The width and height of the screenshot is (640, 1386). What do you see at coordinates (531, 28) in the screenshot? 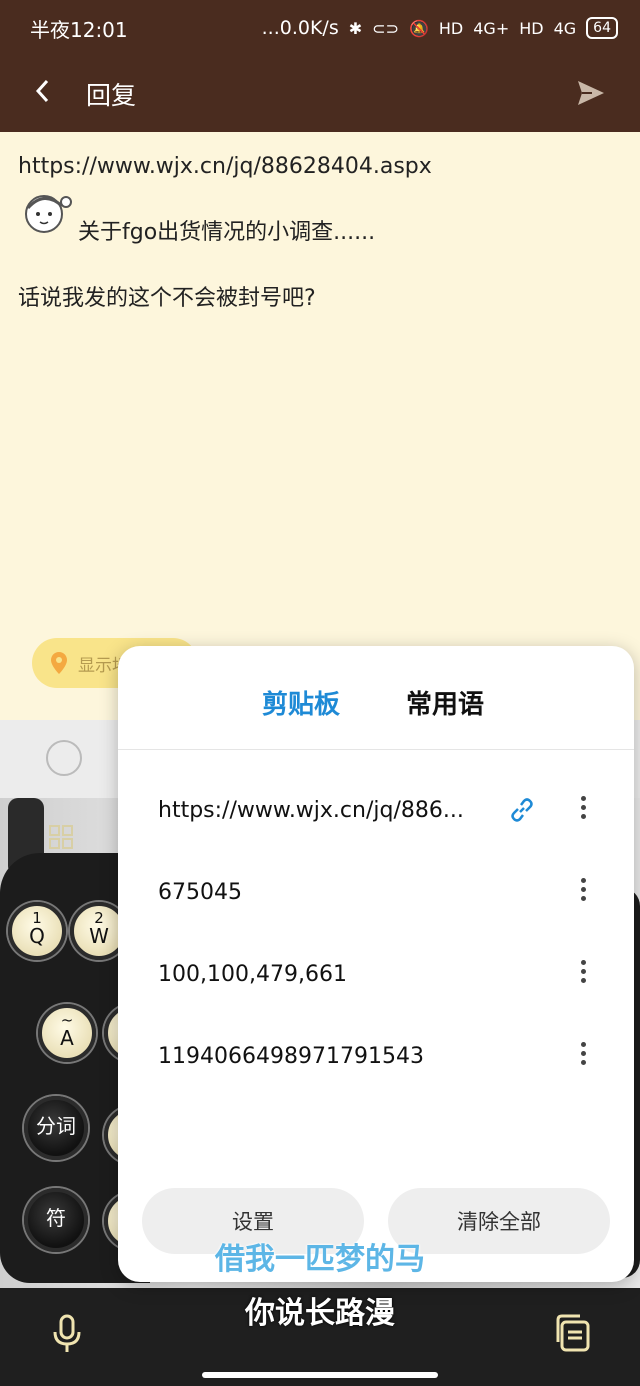
I see `hd-icon-2: HD` at bounding box center [531, 28].